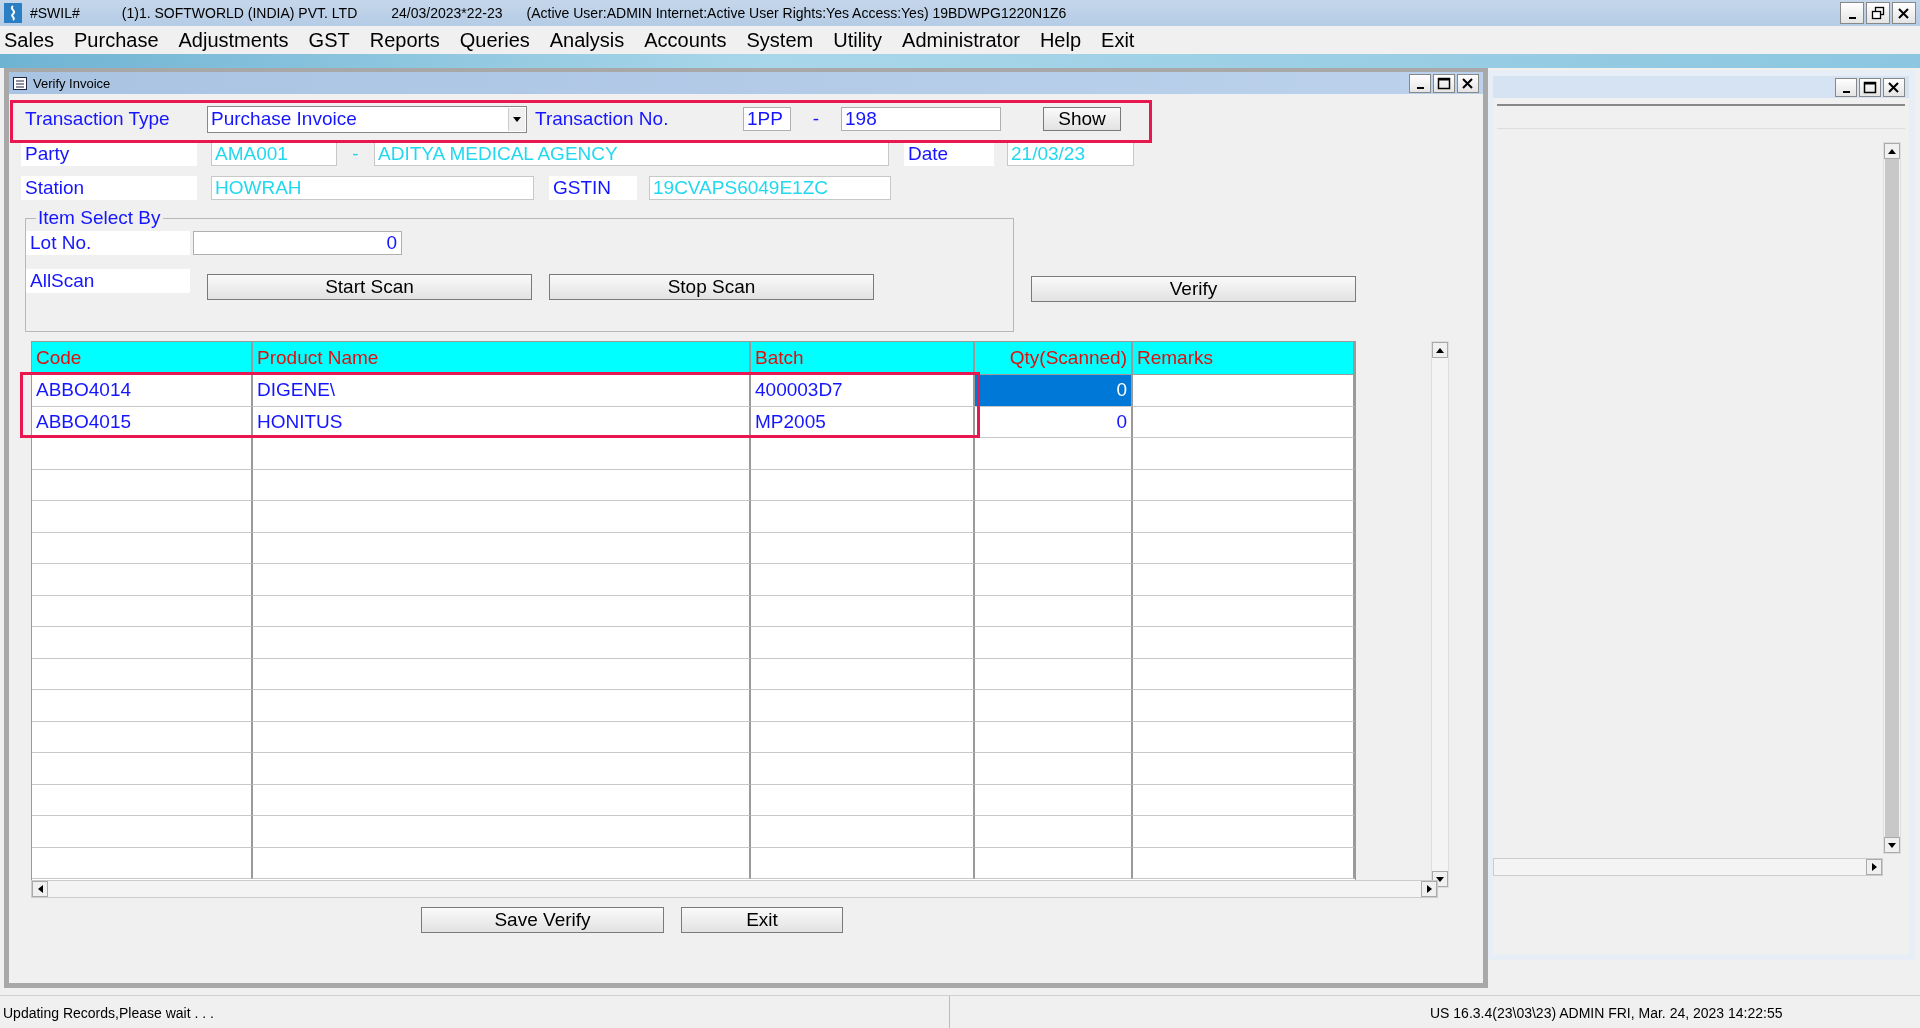 Image resolution: width=1920 pixels, height=1028 pixels. Describe the element at coordinates (109, 154) in the screenshot. I see `field-label: Party` at that location.